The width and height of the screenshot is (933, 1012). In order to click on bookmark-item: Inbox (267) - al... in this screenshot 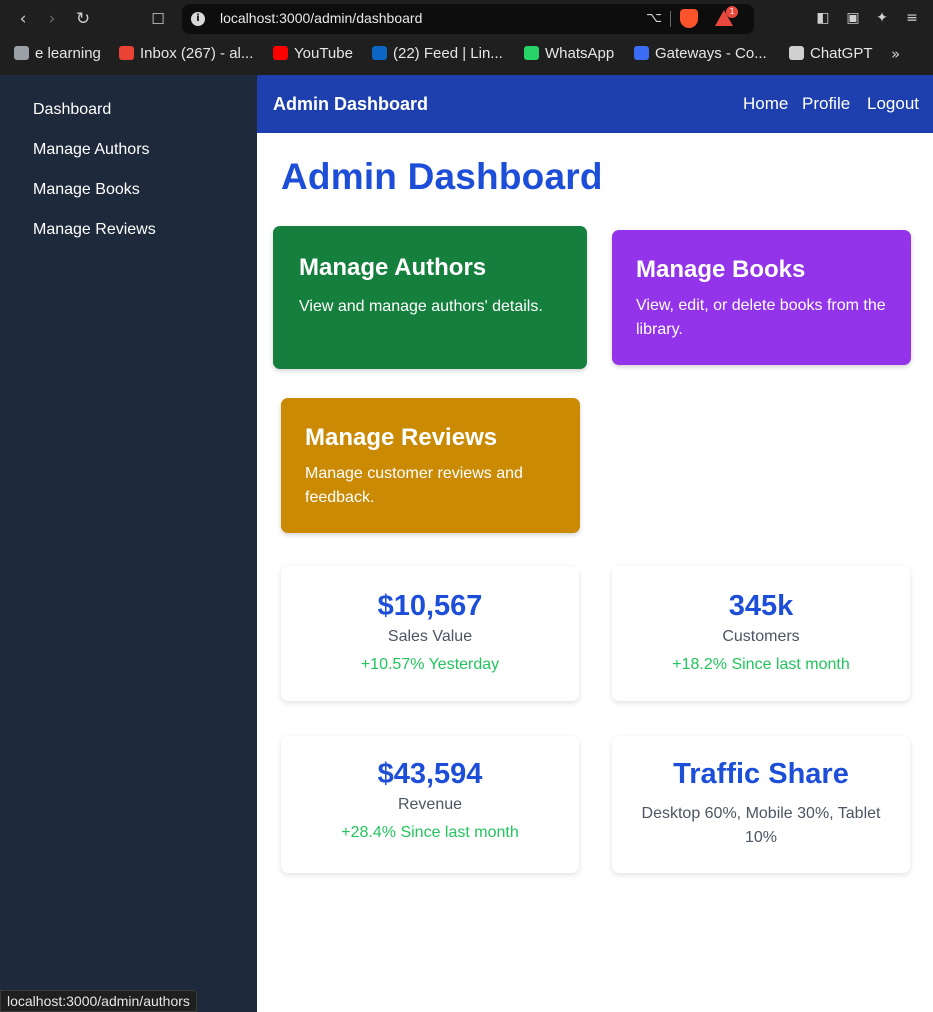, I will do `click(186, 55)`.